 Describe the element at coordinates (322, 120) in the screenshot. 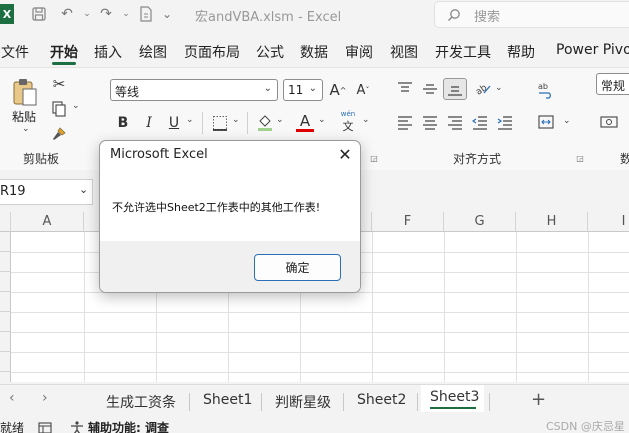

I see `font-color-dropdown-icon: ⌄` at that location.